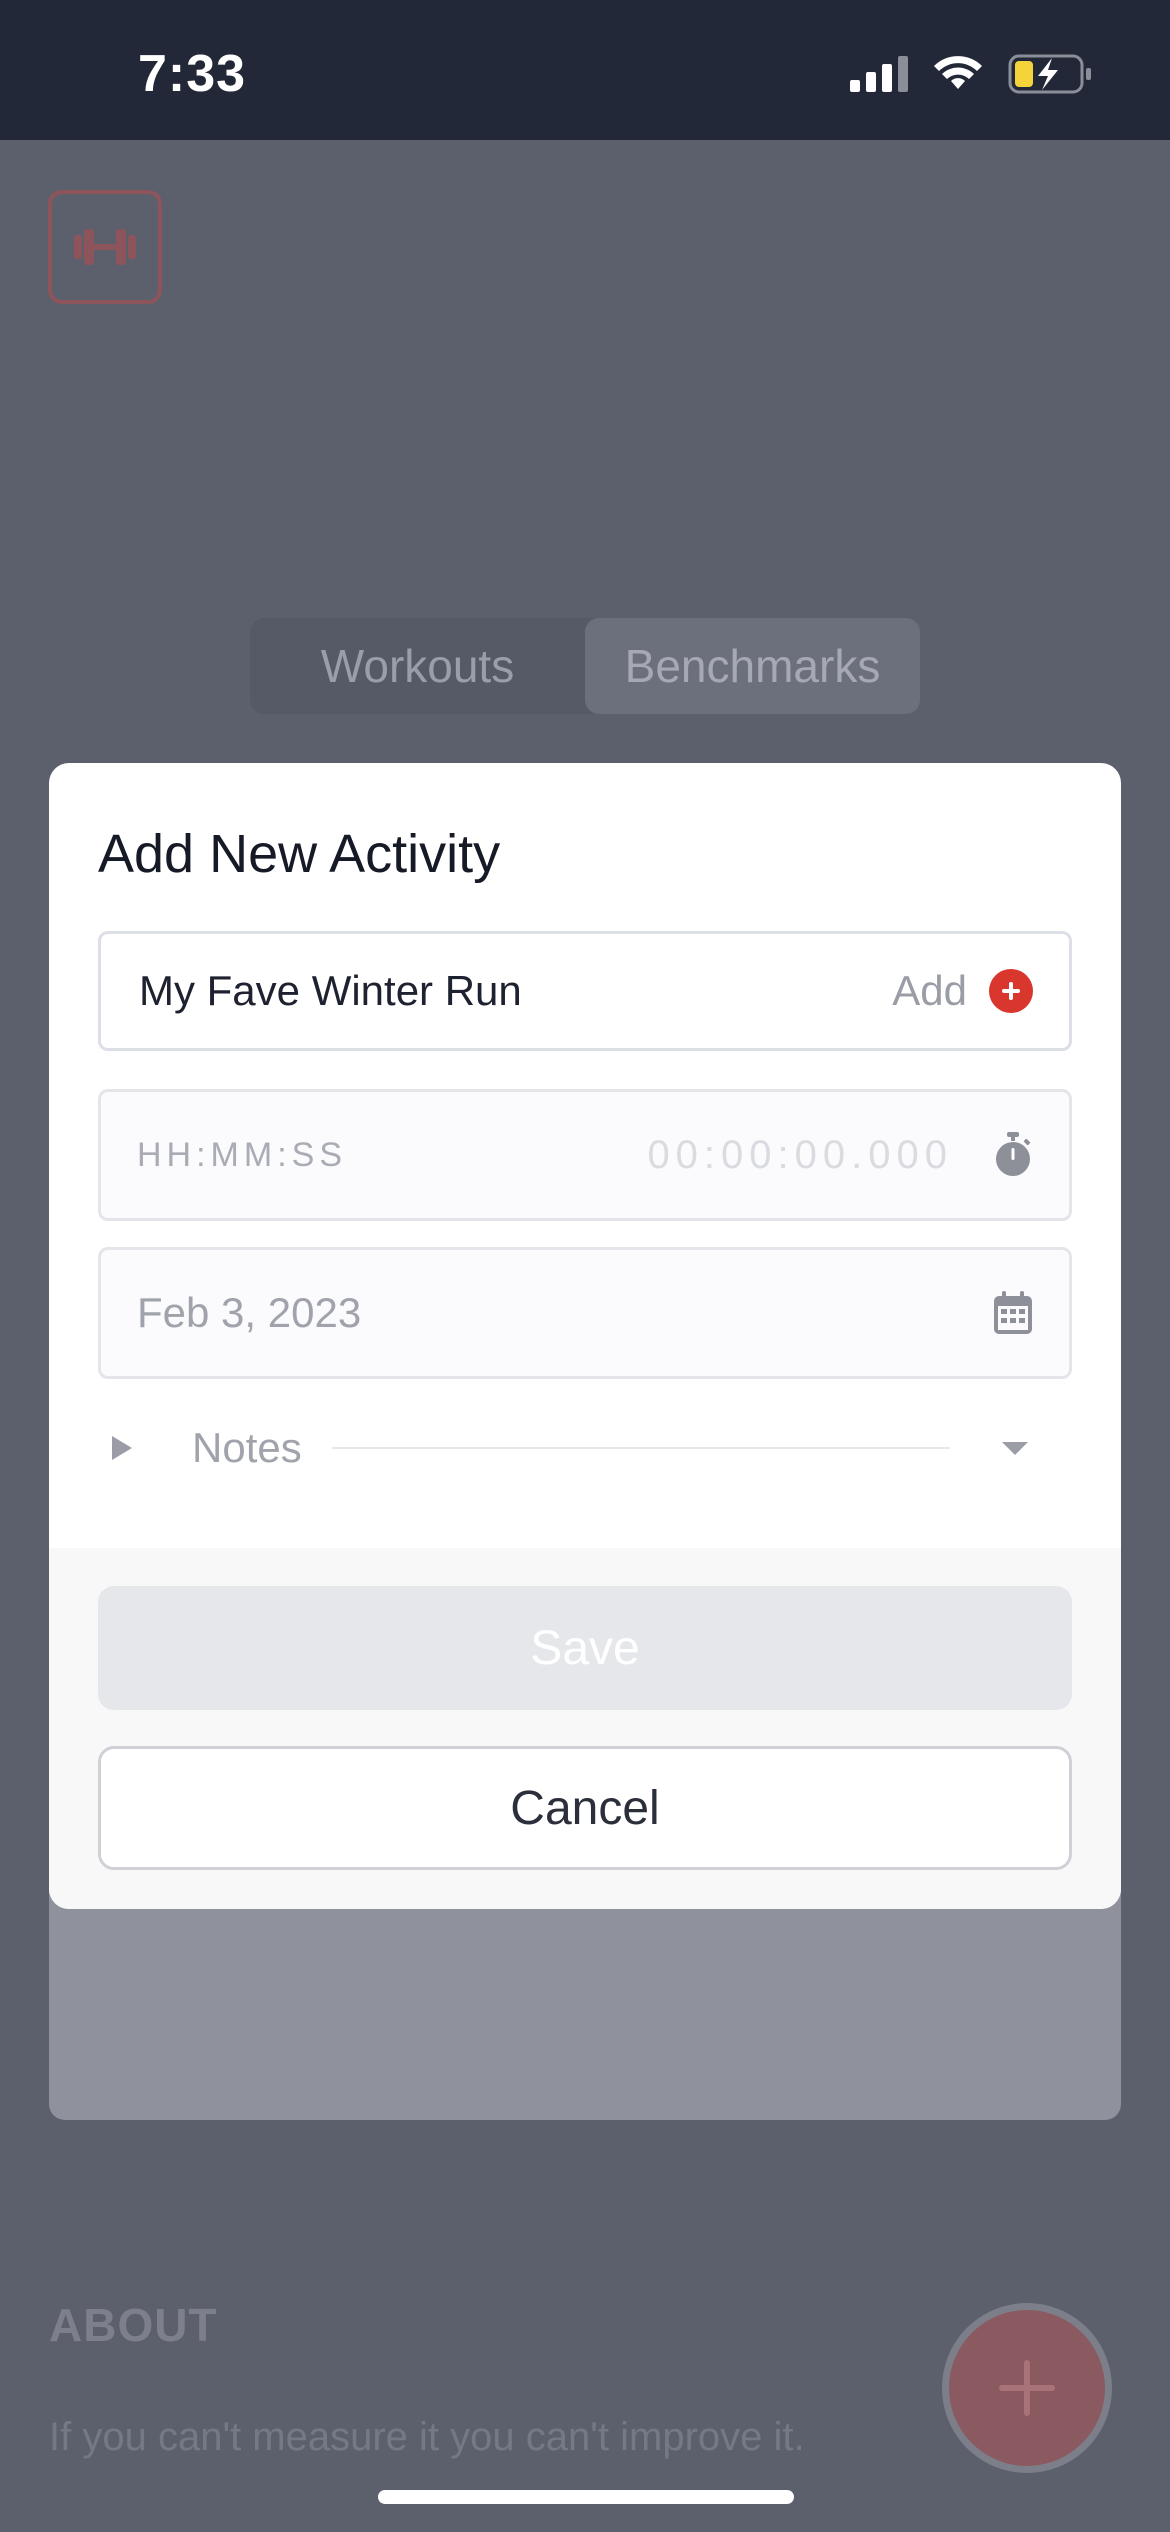 The image size is (1170, 2532). I want to click on status-time: 7:33, so click(192, 74).